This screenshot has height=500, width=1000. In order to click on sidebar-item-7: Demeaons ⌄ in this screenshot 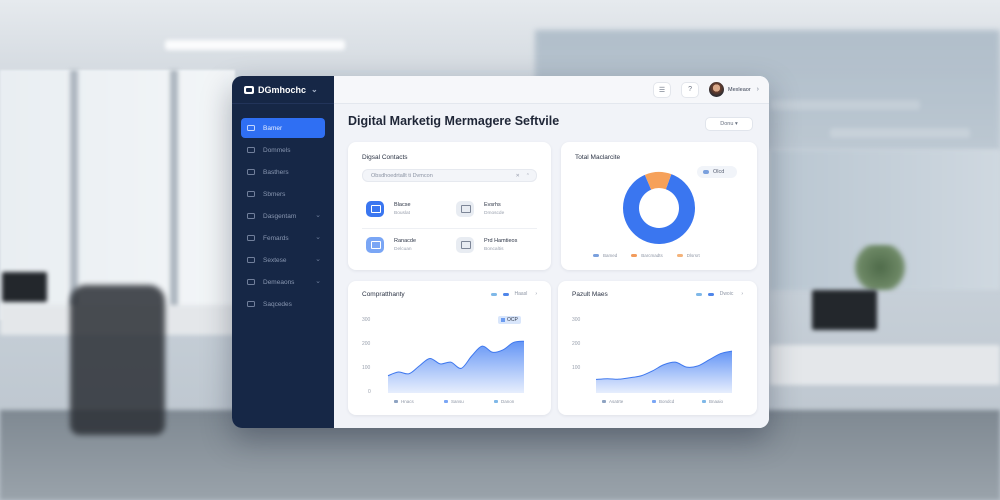, I will do `click(283, 282)`.